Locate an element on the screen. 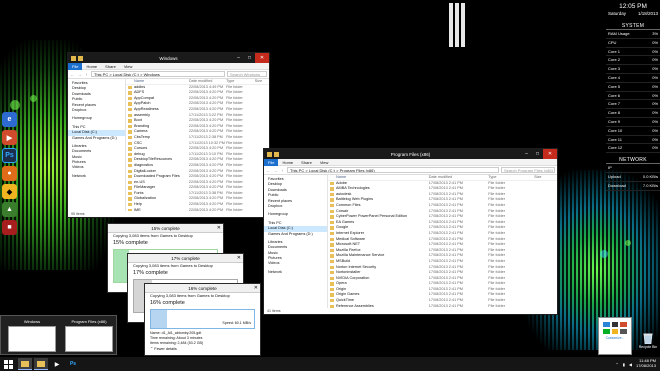 The height and width of the screenshot is (371, 660). folder-icon is located at coordinates (41, 363).